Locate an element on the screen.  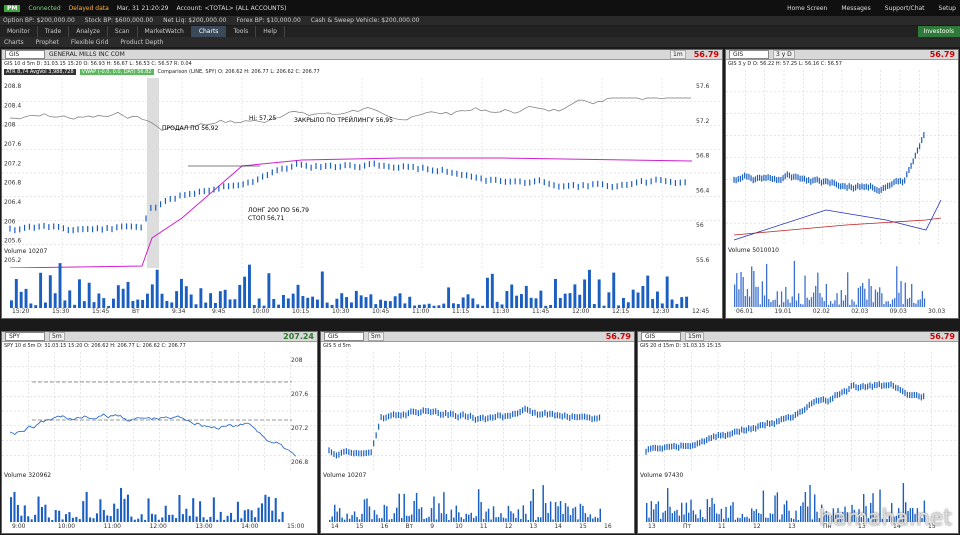
x-tick-label: 10:00 is located at coordinates (261, 311).